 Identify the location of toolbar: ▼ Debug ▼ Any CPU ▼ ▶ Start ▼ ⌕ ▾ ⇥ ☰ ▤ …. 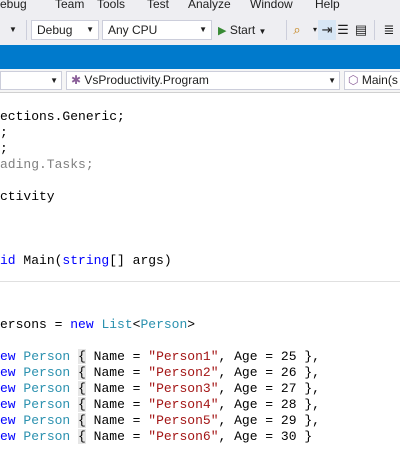
(200, 30).